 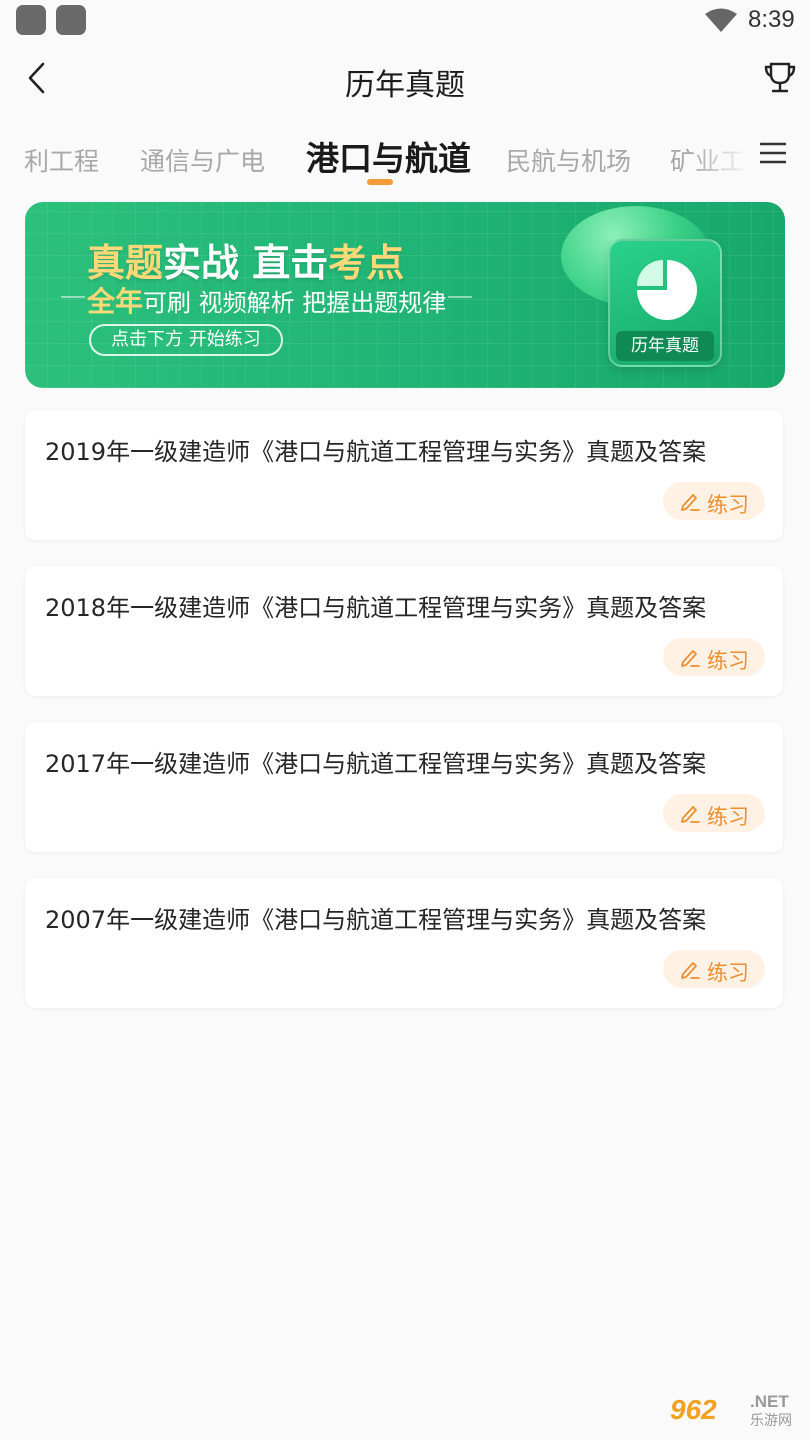 I want to click on exam-title: 2018年一级建造师《港口与航道工程管理与实务》真题及答案, so click(x=376, y=608).